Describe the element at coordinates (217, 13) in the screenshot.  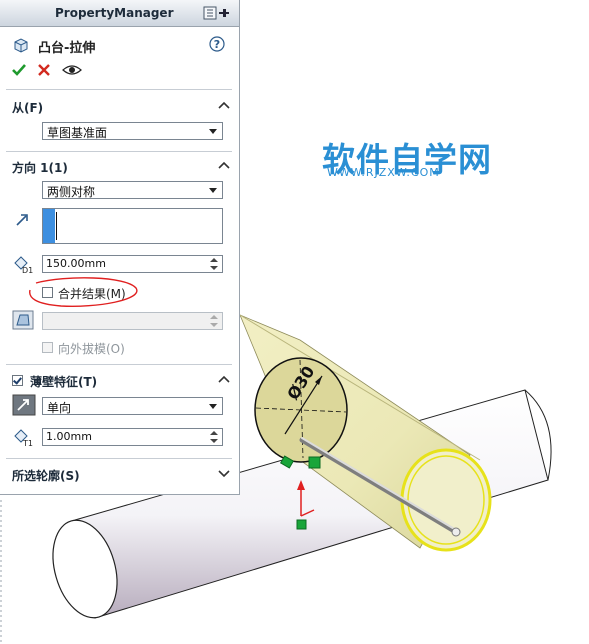
I see `pin-icon` at that location.